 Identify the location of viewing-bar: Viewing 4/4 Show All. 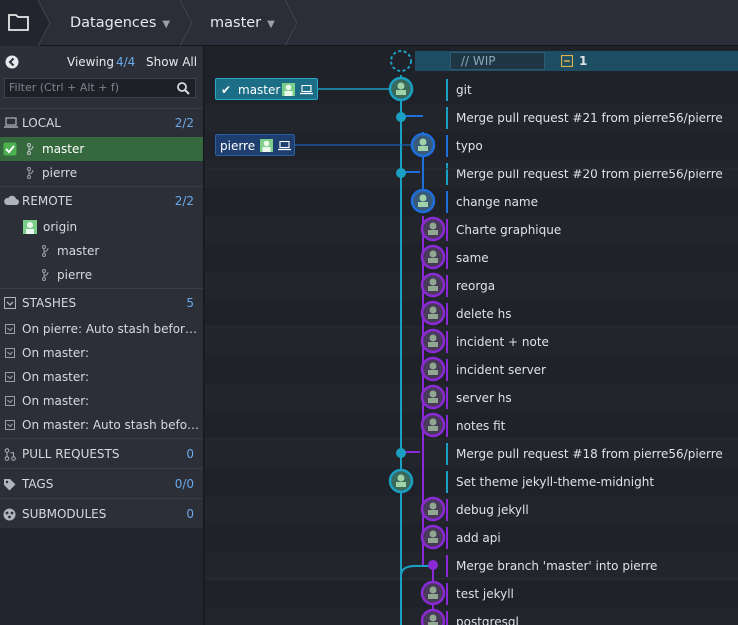
(101, 62).